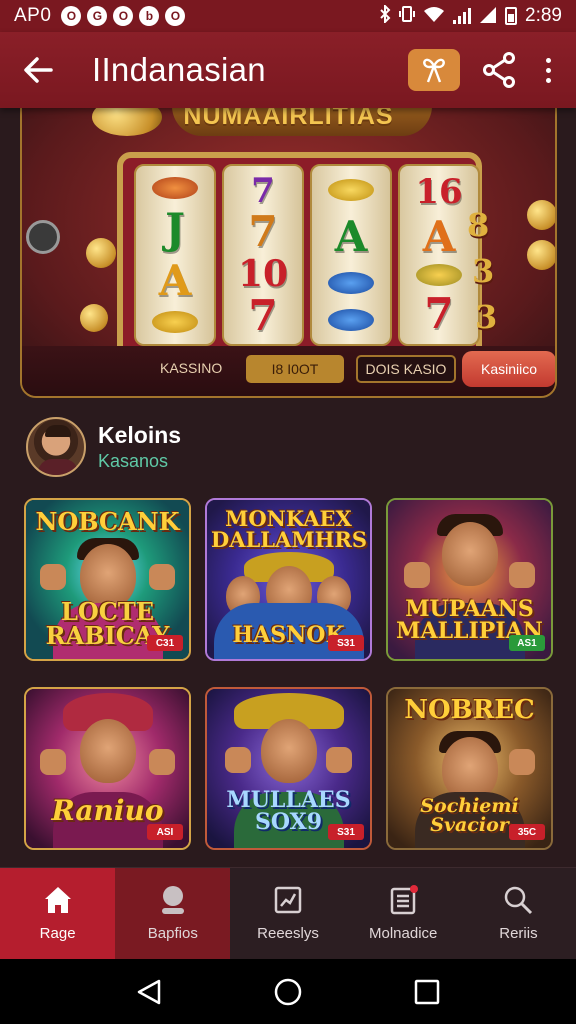 This screenshot has width=576, height=1024. Describe the element at coordinates (263, 273) in the screenshot. I see `reel-symbol: 10` at that location.